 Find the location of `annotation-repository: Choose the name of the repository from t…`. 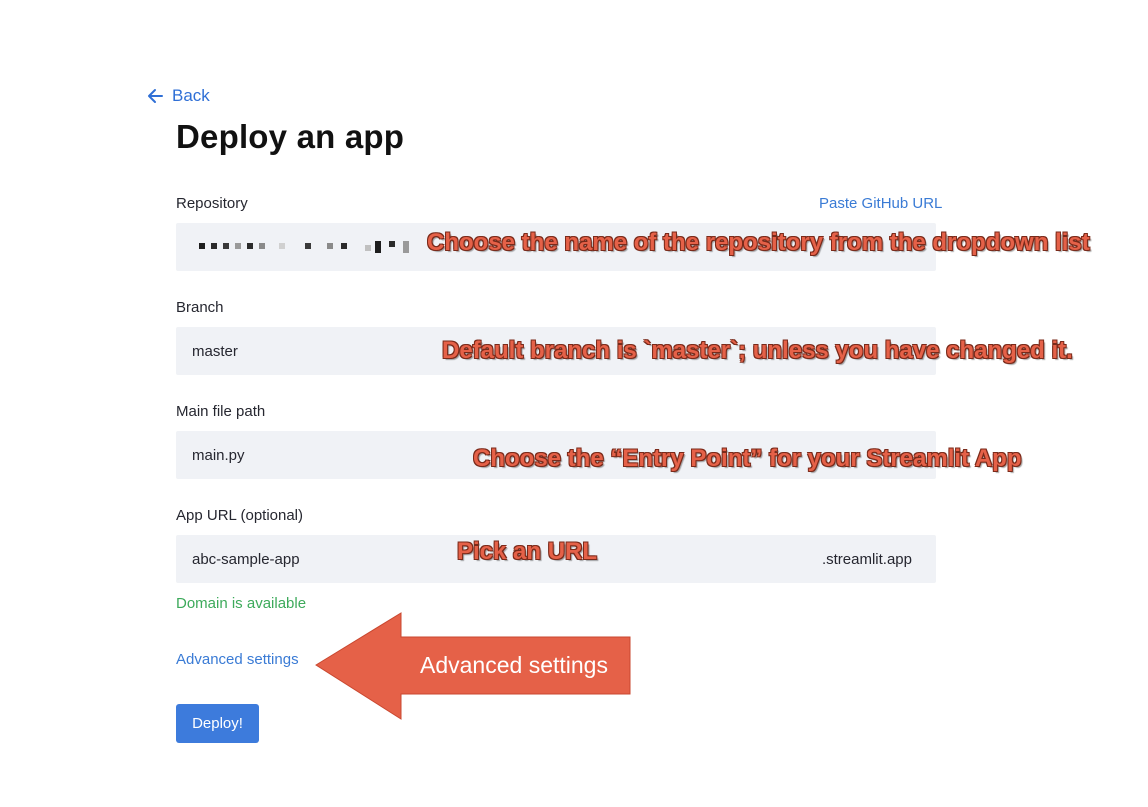

annotation-repository: Choose the name of the repository from t… is located at coordinates (758, 242).